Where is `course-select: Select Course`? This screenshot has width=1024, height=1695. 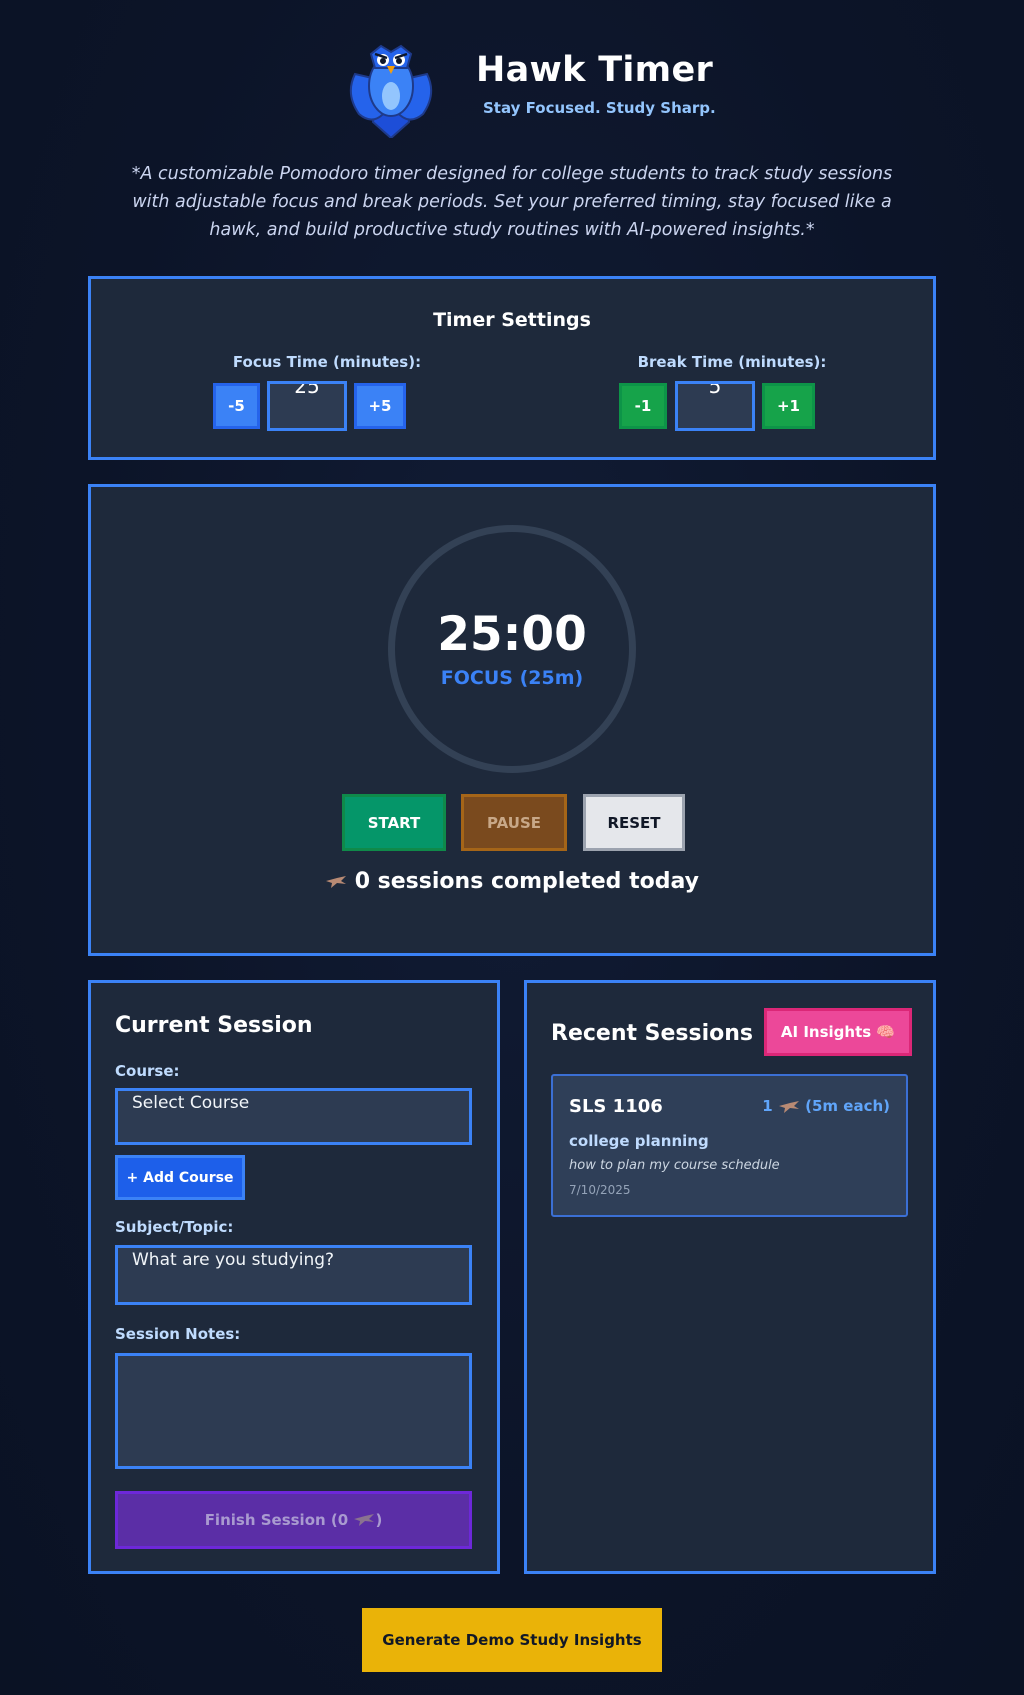 course-select: Select Course is located at coordinates (293, 1116).